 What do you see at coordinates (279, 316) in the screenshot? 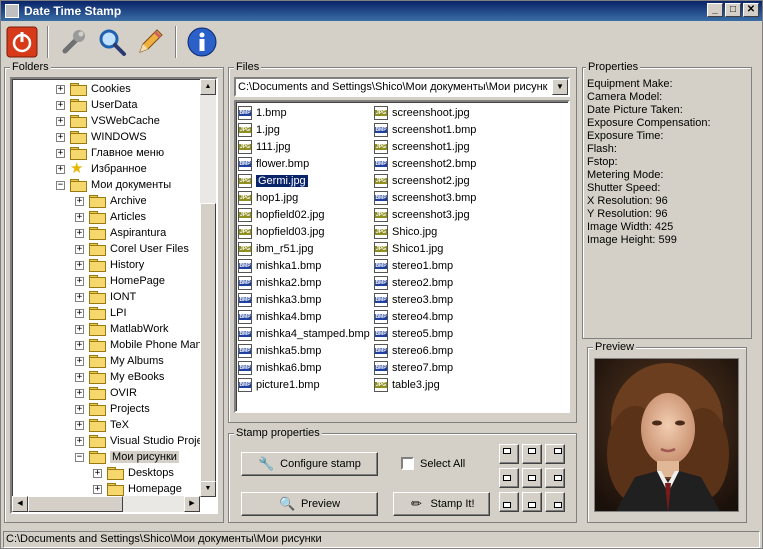
I see `file-item: BMP mishka4.bmp` at bounding box center [279, 316].